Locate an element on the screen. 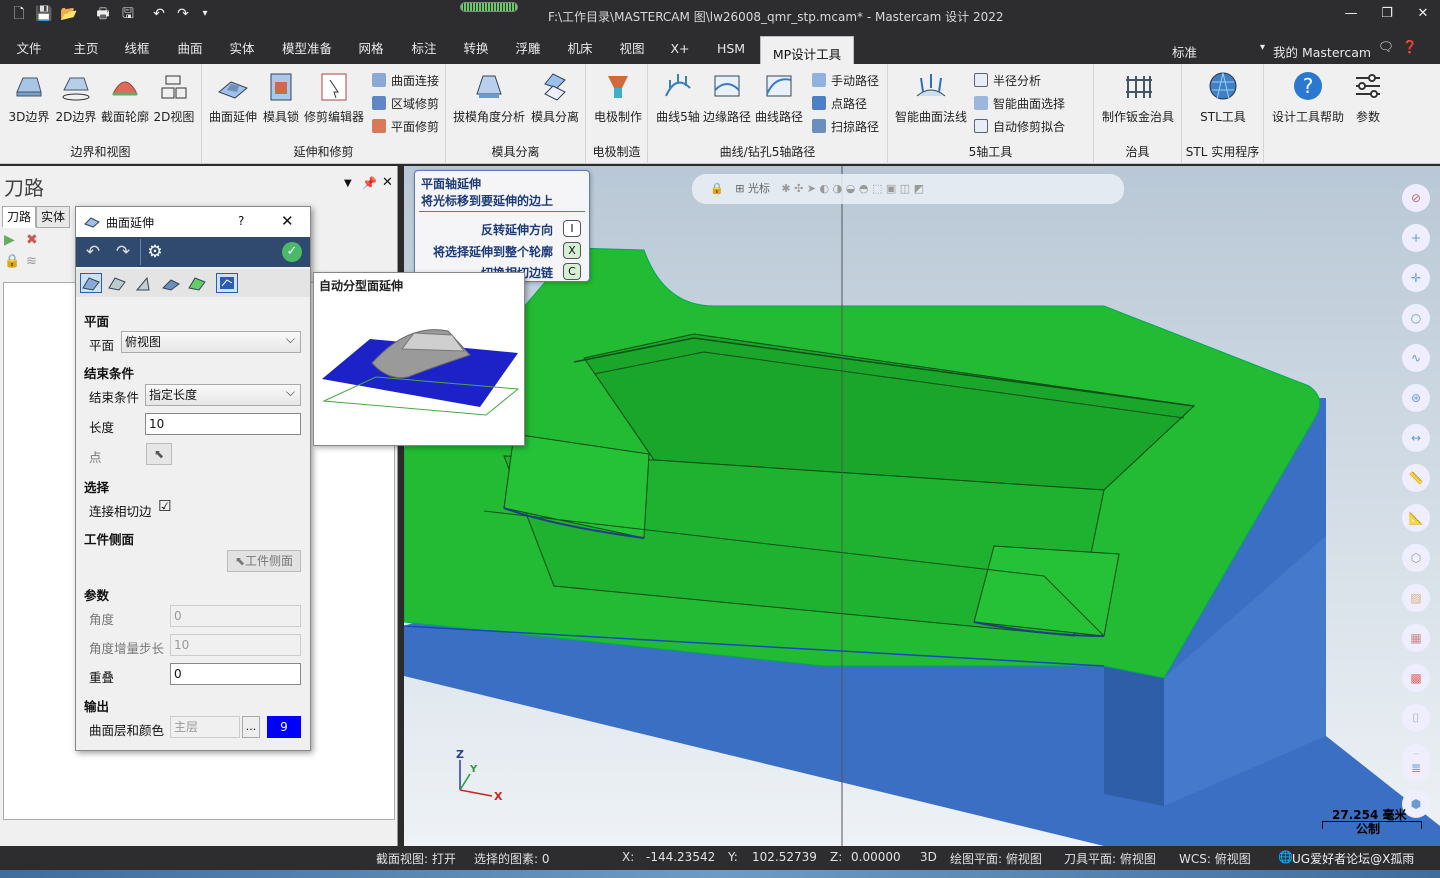 Image resolution: width=1440 pixels, height=878 pixels. tab-hsm: HSM is located at coordinates (731, 47).